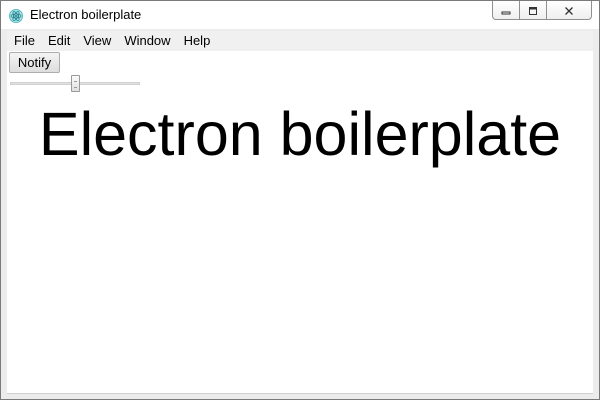 This screenshot has width=600, height=400. I want to click on title-bar: Electron boilerplate, so click(300, 15).